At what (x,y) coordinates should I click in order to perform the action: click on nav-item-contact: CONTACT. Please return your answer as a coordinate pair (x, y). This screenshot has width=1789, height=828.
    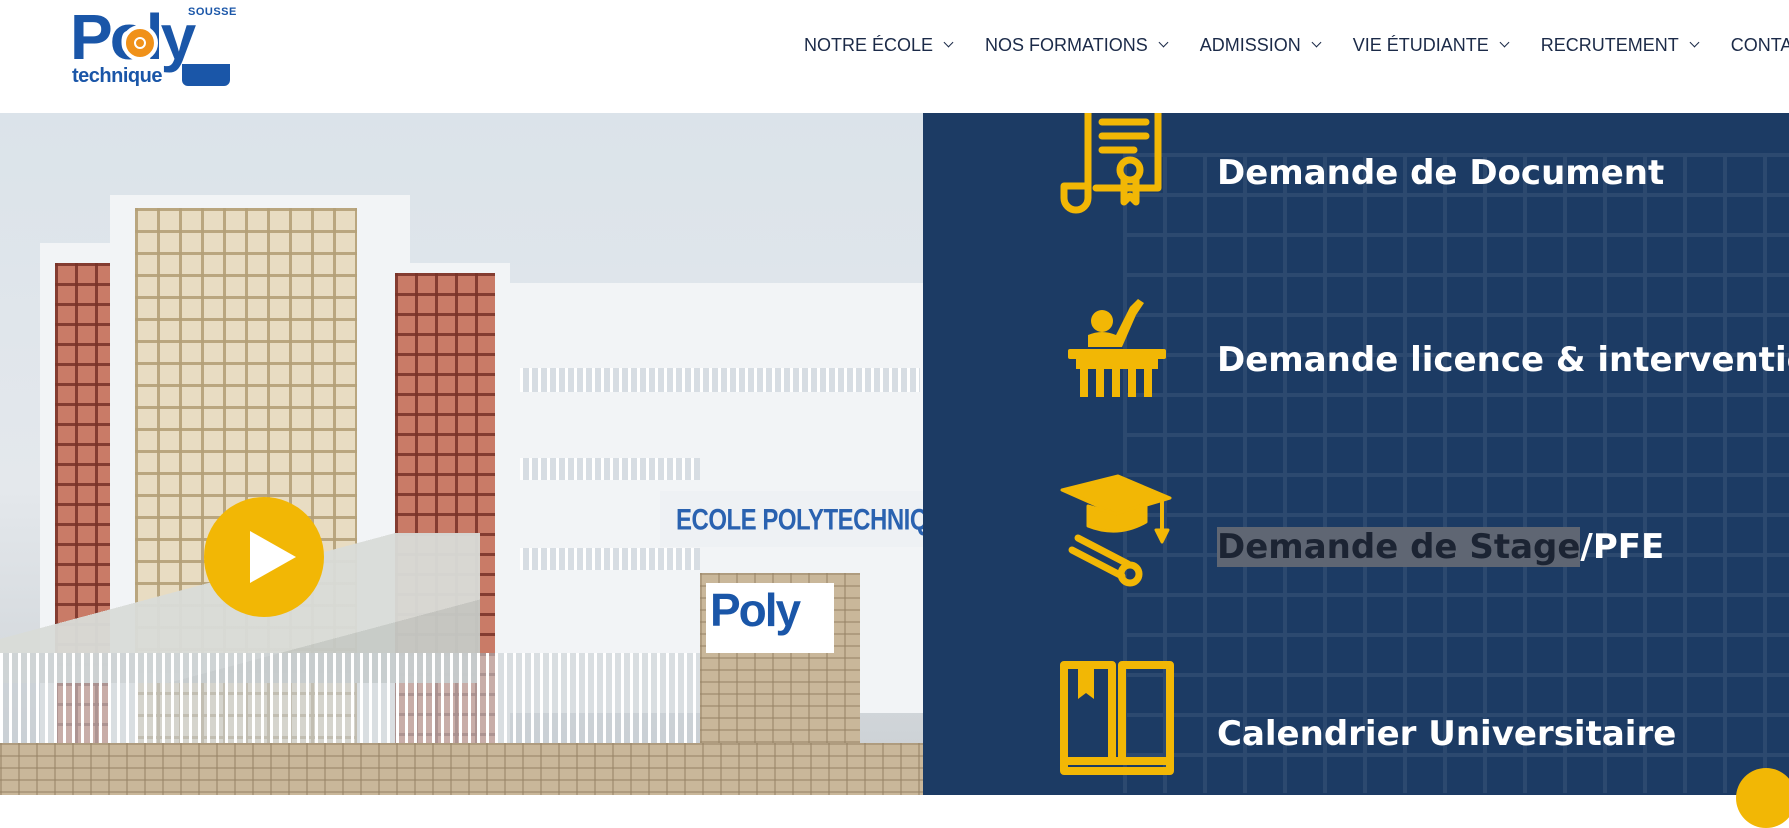
    Looking at the image, I should click on (1760, 45).